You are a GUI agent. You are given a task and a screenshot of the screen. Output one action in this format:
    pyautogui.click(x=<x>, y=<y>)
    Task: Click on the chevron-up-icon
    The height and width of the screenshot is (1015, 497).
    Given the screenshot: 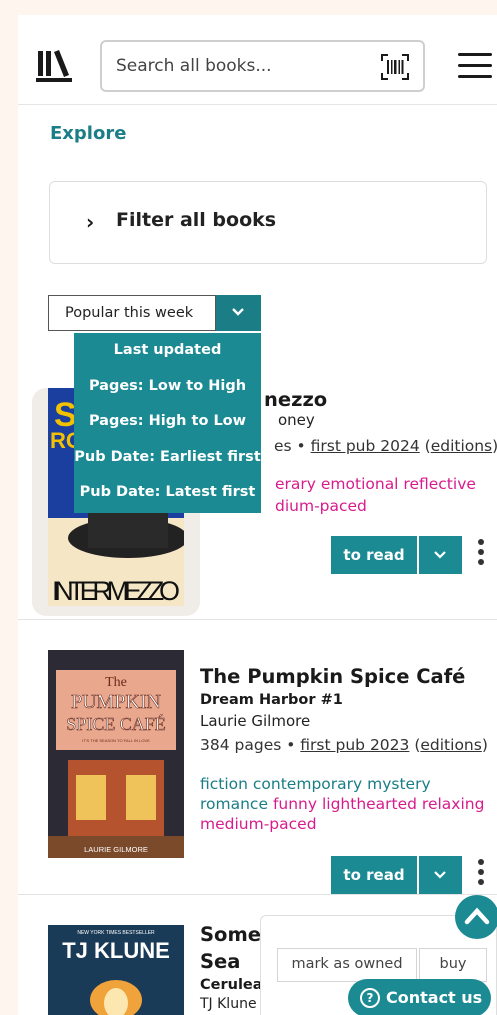 What is the action you would take?
    pyautogui.click(x=477, y=916)
    